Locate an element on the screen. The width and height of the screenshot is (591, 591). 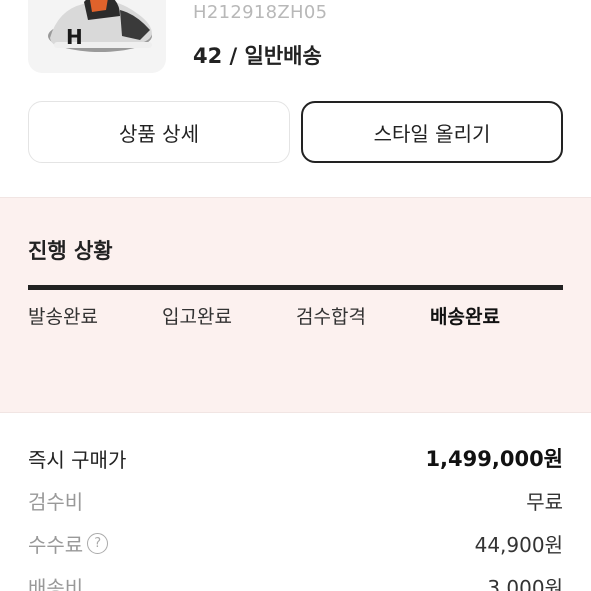
price-value: 1,499,000원 is located at coordinates (494, 459).